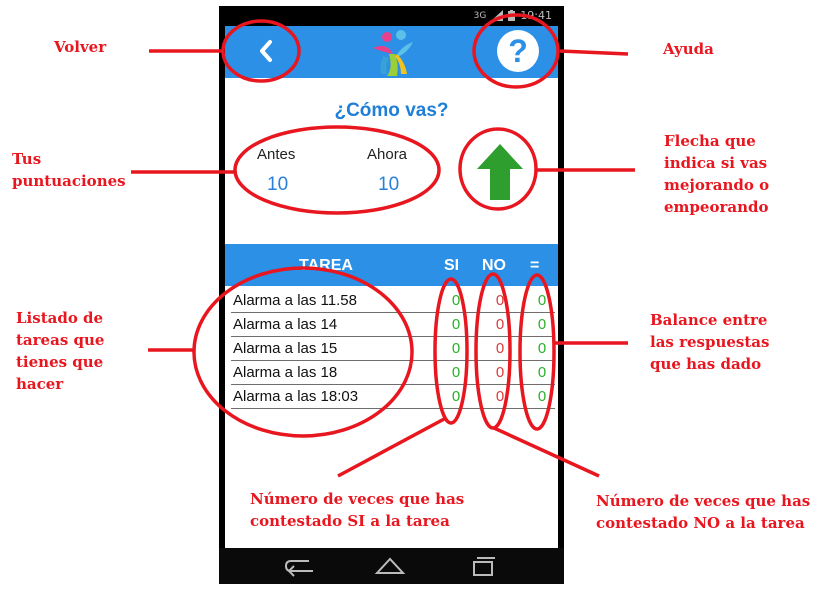  I want to click on task-name: Alarma a las 18, so click(285, 372).